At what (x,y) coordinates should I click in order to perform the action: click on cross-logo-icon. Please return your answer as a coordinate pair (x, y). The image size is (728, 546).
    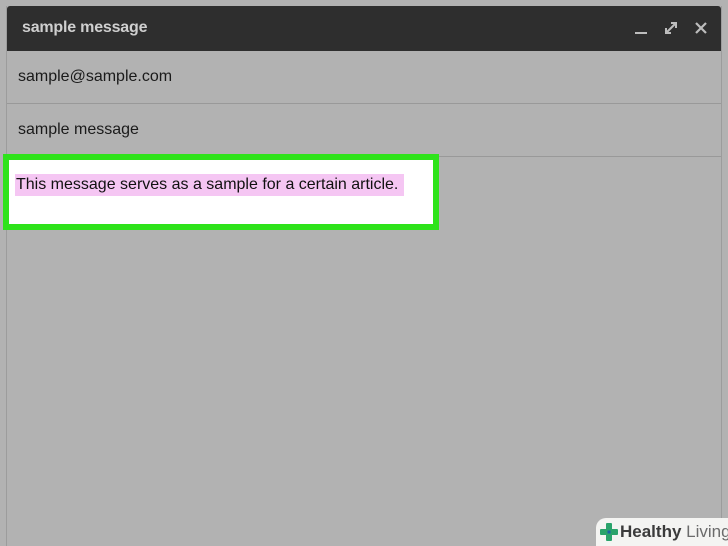
    Looking at the image, I should click on (609, 532).